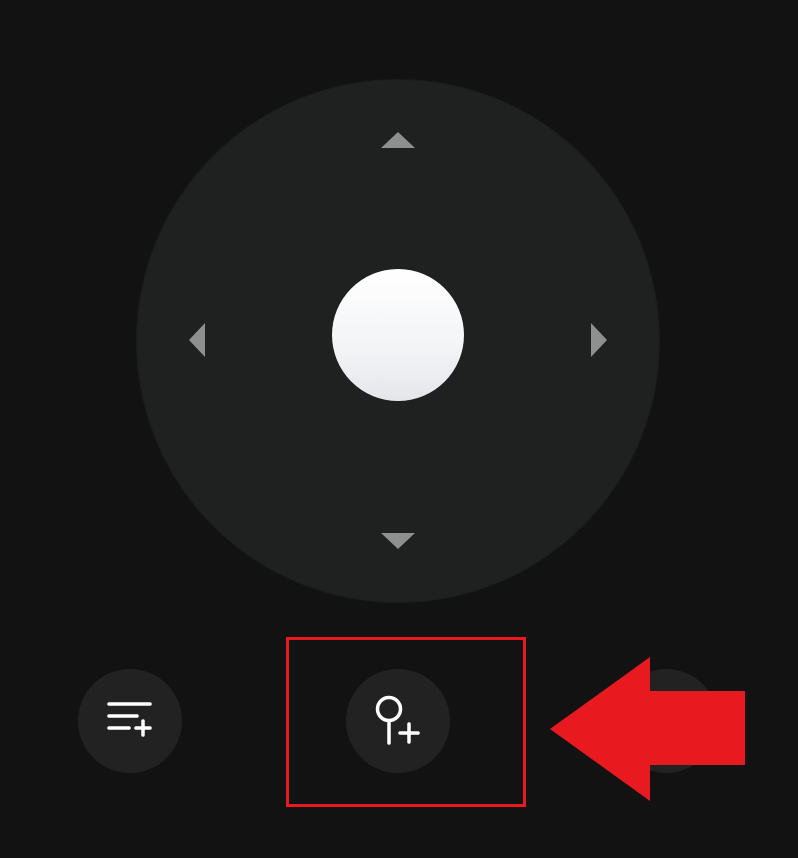  Describe the element at coordinates (599, 340) in the screenshot. I see `dpad-right-button` at that location.